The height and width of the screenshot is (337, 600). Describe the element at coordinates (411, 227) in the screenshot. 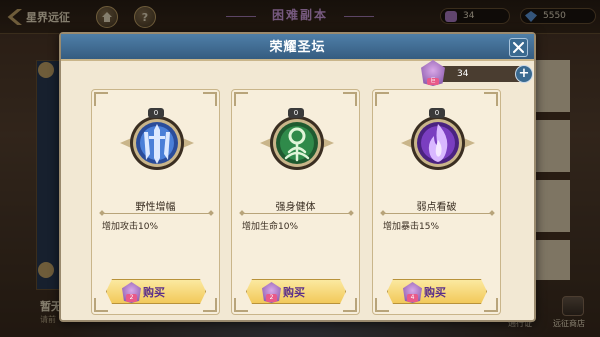

I see `card-description: 增加暴击15%` at that location.